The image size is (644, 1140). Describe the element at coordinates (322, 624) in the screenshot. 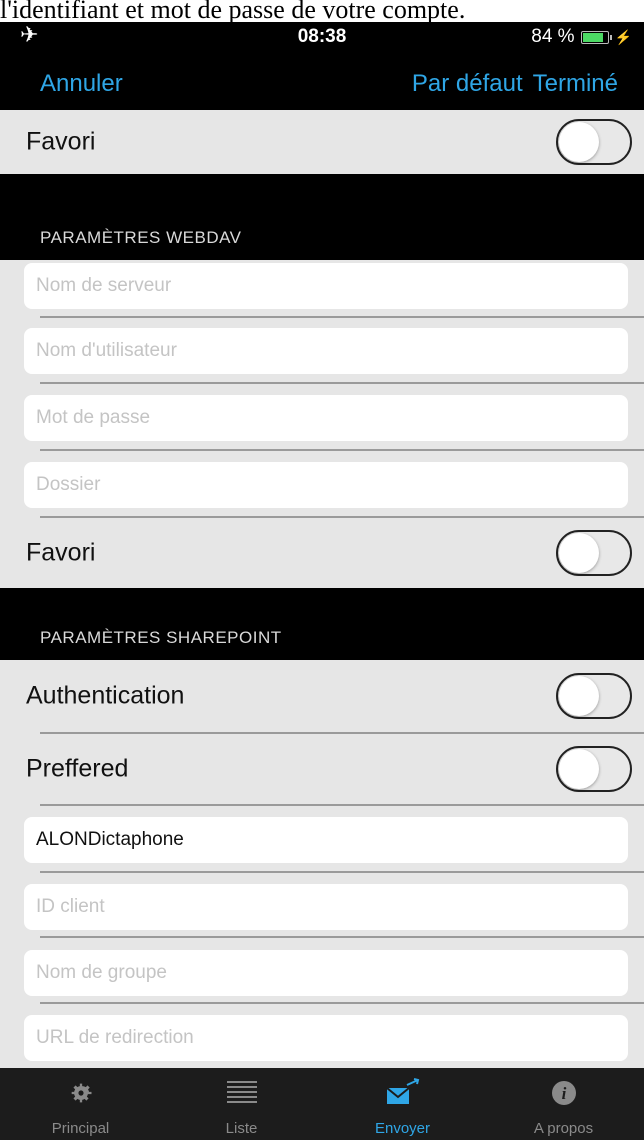

I see `section-header-sharepoint: PARAMÈTRES SHAREPOINT` at that location.